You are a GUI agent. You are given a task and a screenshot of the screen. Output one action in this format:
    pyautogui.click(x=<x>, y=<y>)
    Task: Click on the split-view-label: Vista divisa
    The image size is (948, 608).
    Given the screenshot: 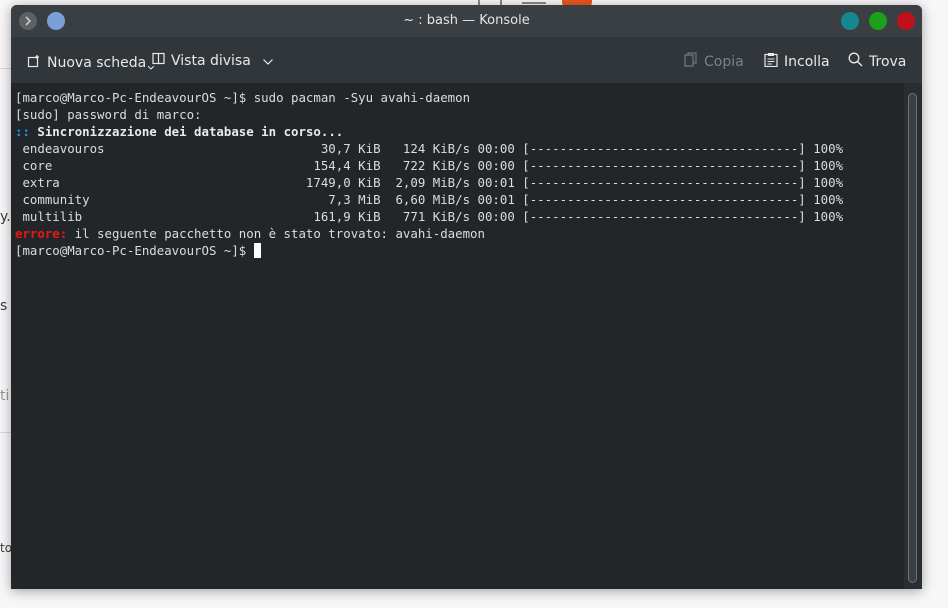 What is the action you would take?
    pyautogui.click(x=211, y=60)
    